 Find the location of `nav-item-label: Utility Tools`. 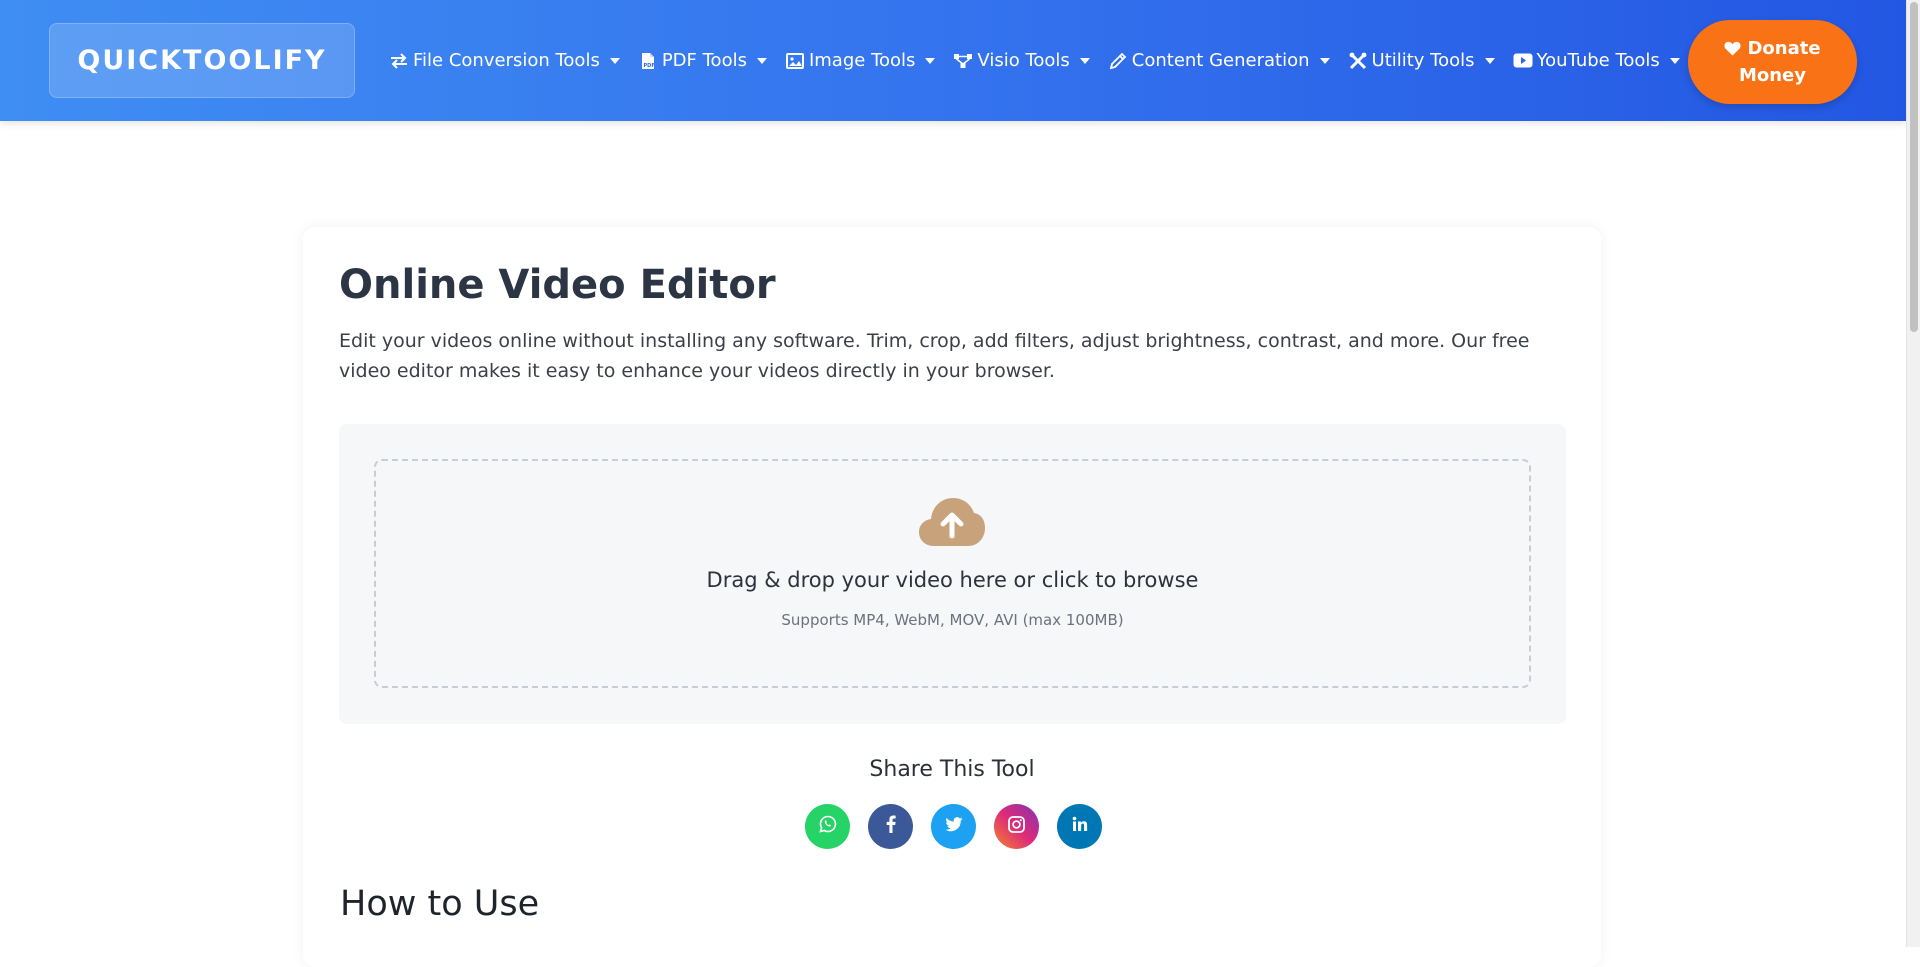

nav-item-label: Utility Tools is located at coordinates (1423, 60).